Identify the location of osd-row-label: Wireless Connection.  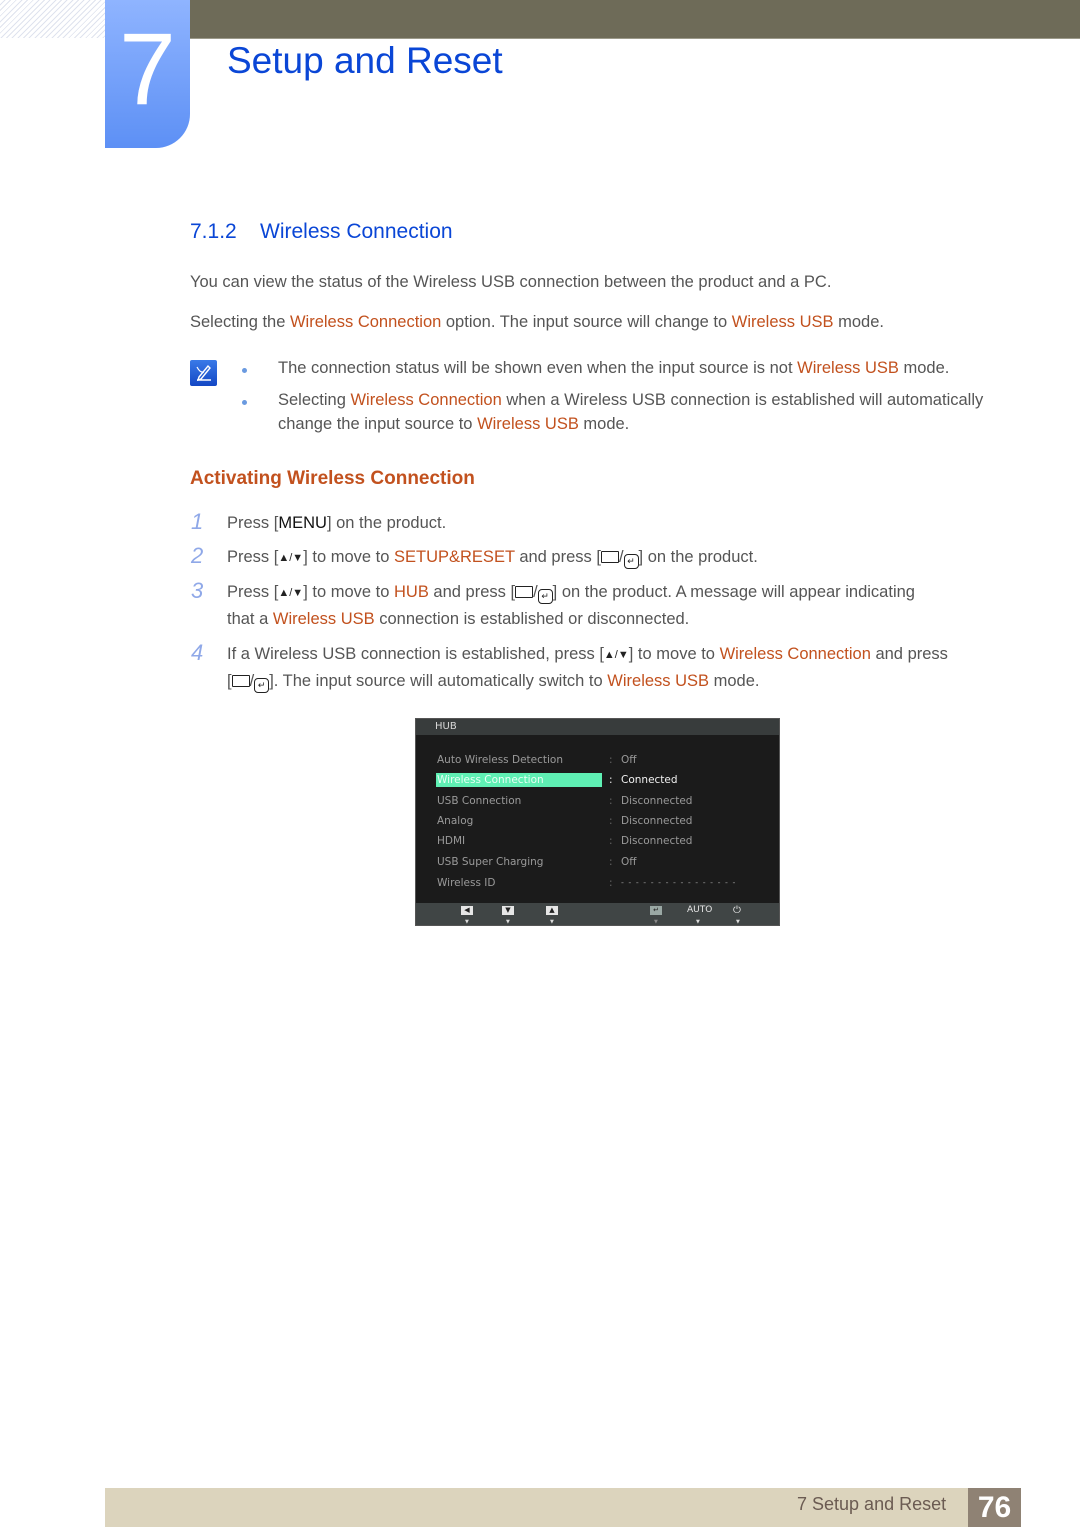
(519, 780).